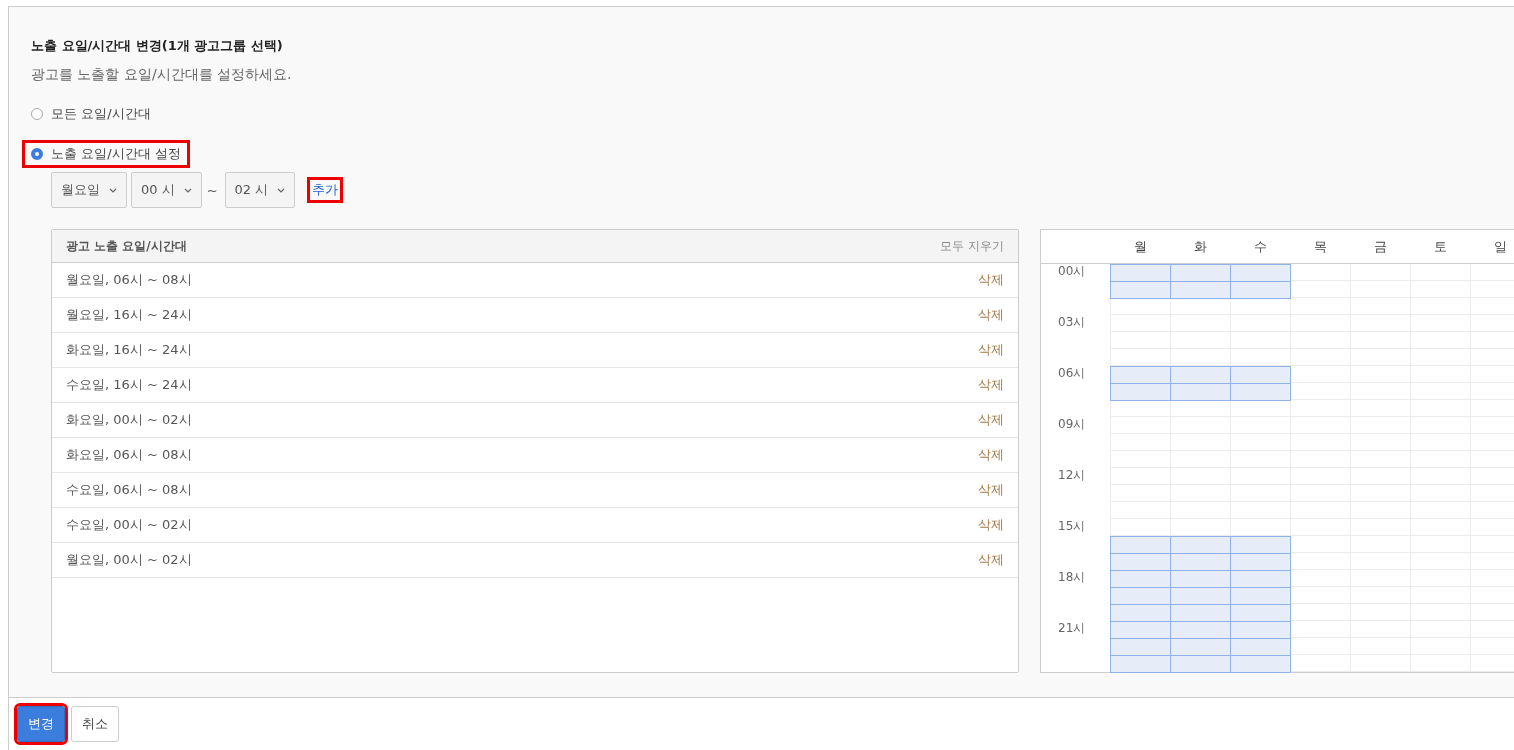  What do you see at coordinates (1260, 247) in the screenshot?
I see `day-header: 수` at bounding box center [1260, 247].